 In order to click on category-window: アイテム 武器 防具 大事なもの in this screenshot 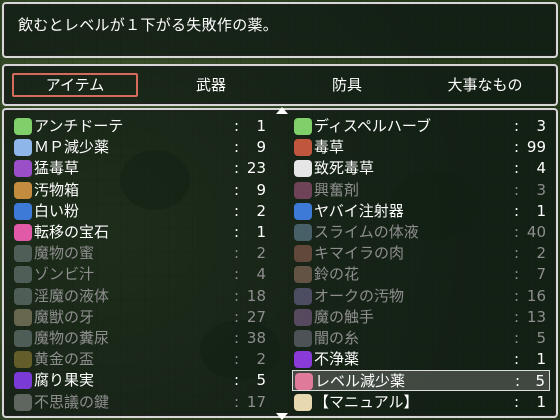, I will do `click(280, 85)`.